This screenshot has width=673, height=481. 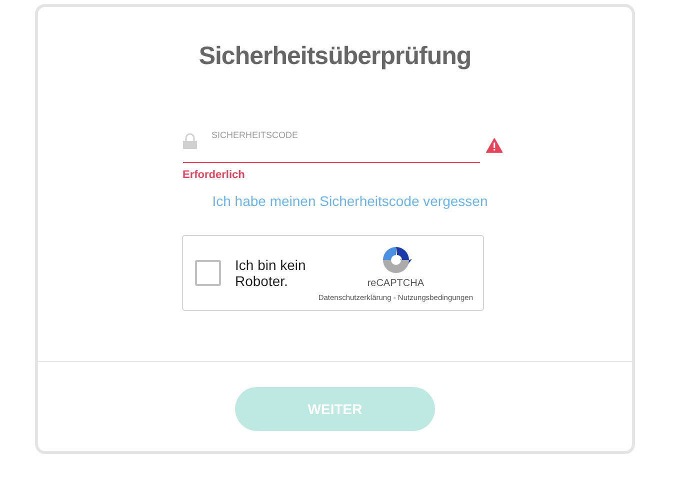 I want to click on lock-icon, so click(x=189, y=141).